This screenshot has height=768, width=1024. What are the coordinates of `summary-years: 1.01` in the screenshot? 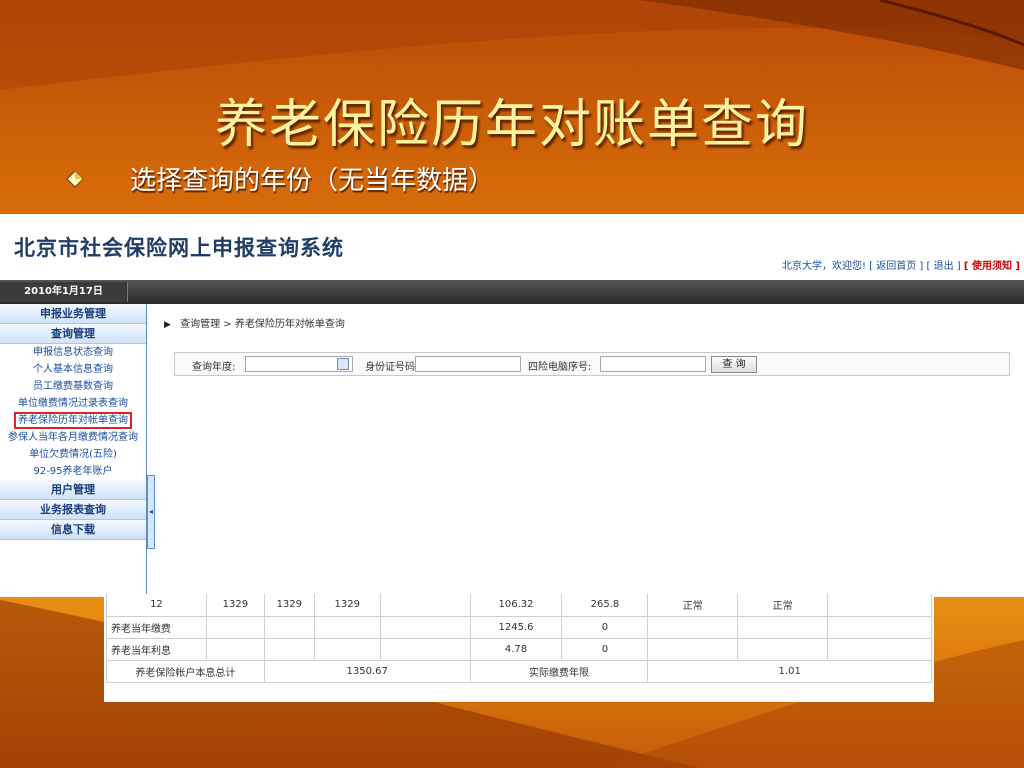 It's located at (789, 671).